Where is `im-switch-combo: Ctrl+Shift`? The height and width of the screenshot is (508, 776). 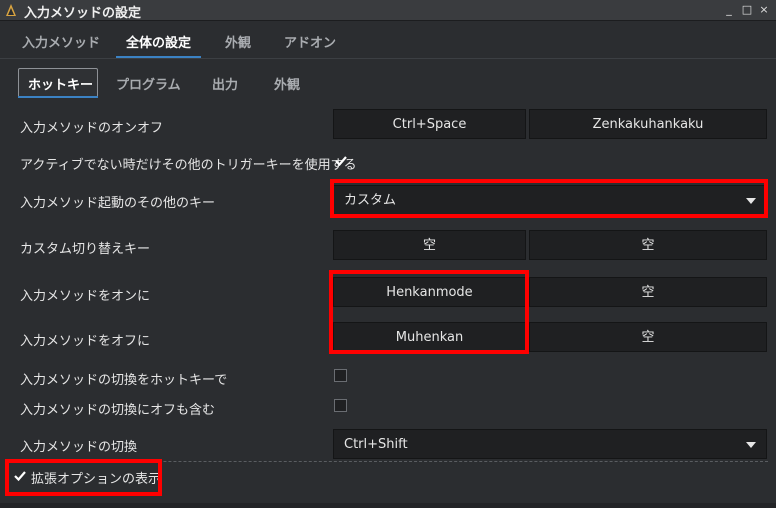 im-switch-combo: Ctrl+Shift is located at coordinates (550, 444).